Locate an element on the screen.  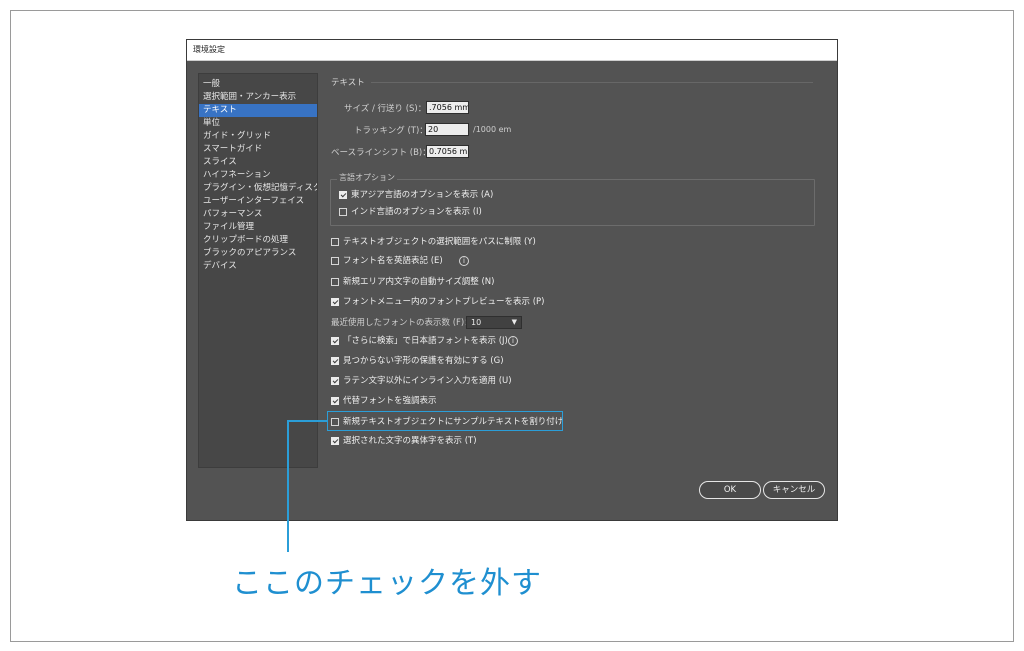
sidebar-item-general: 一般 is located at coordinates (258, 84).